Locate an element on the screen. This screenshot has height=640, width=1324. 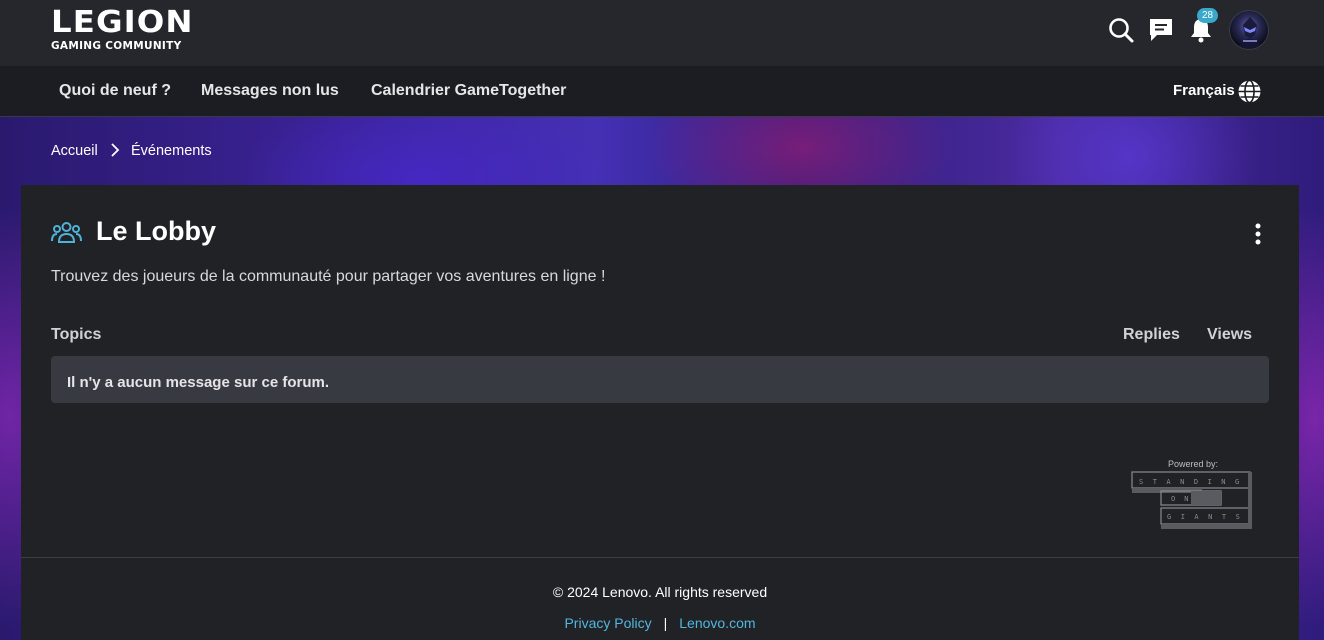
nav-unread-messages: Messages non lus is located at coordinates (270, 91).